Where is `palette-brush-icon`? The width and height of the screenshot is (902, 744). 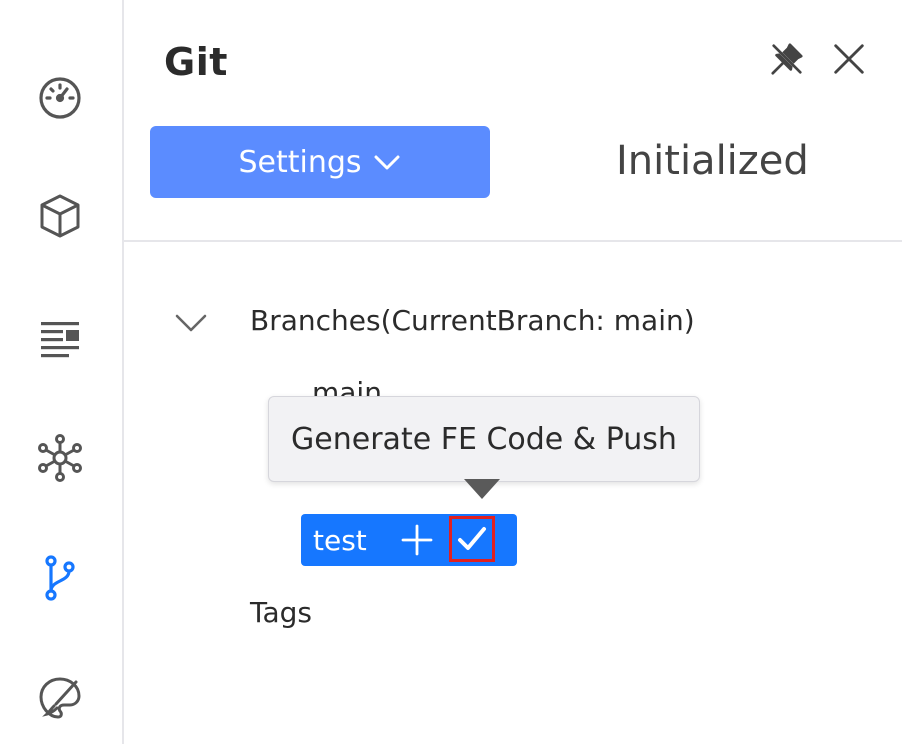
palette-brush-icon is located at coordinates (60, 698).